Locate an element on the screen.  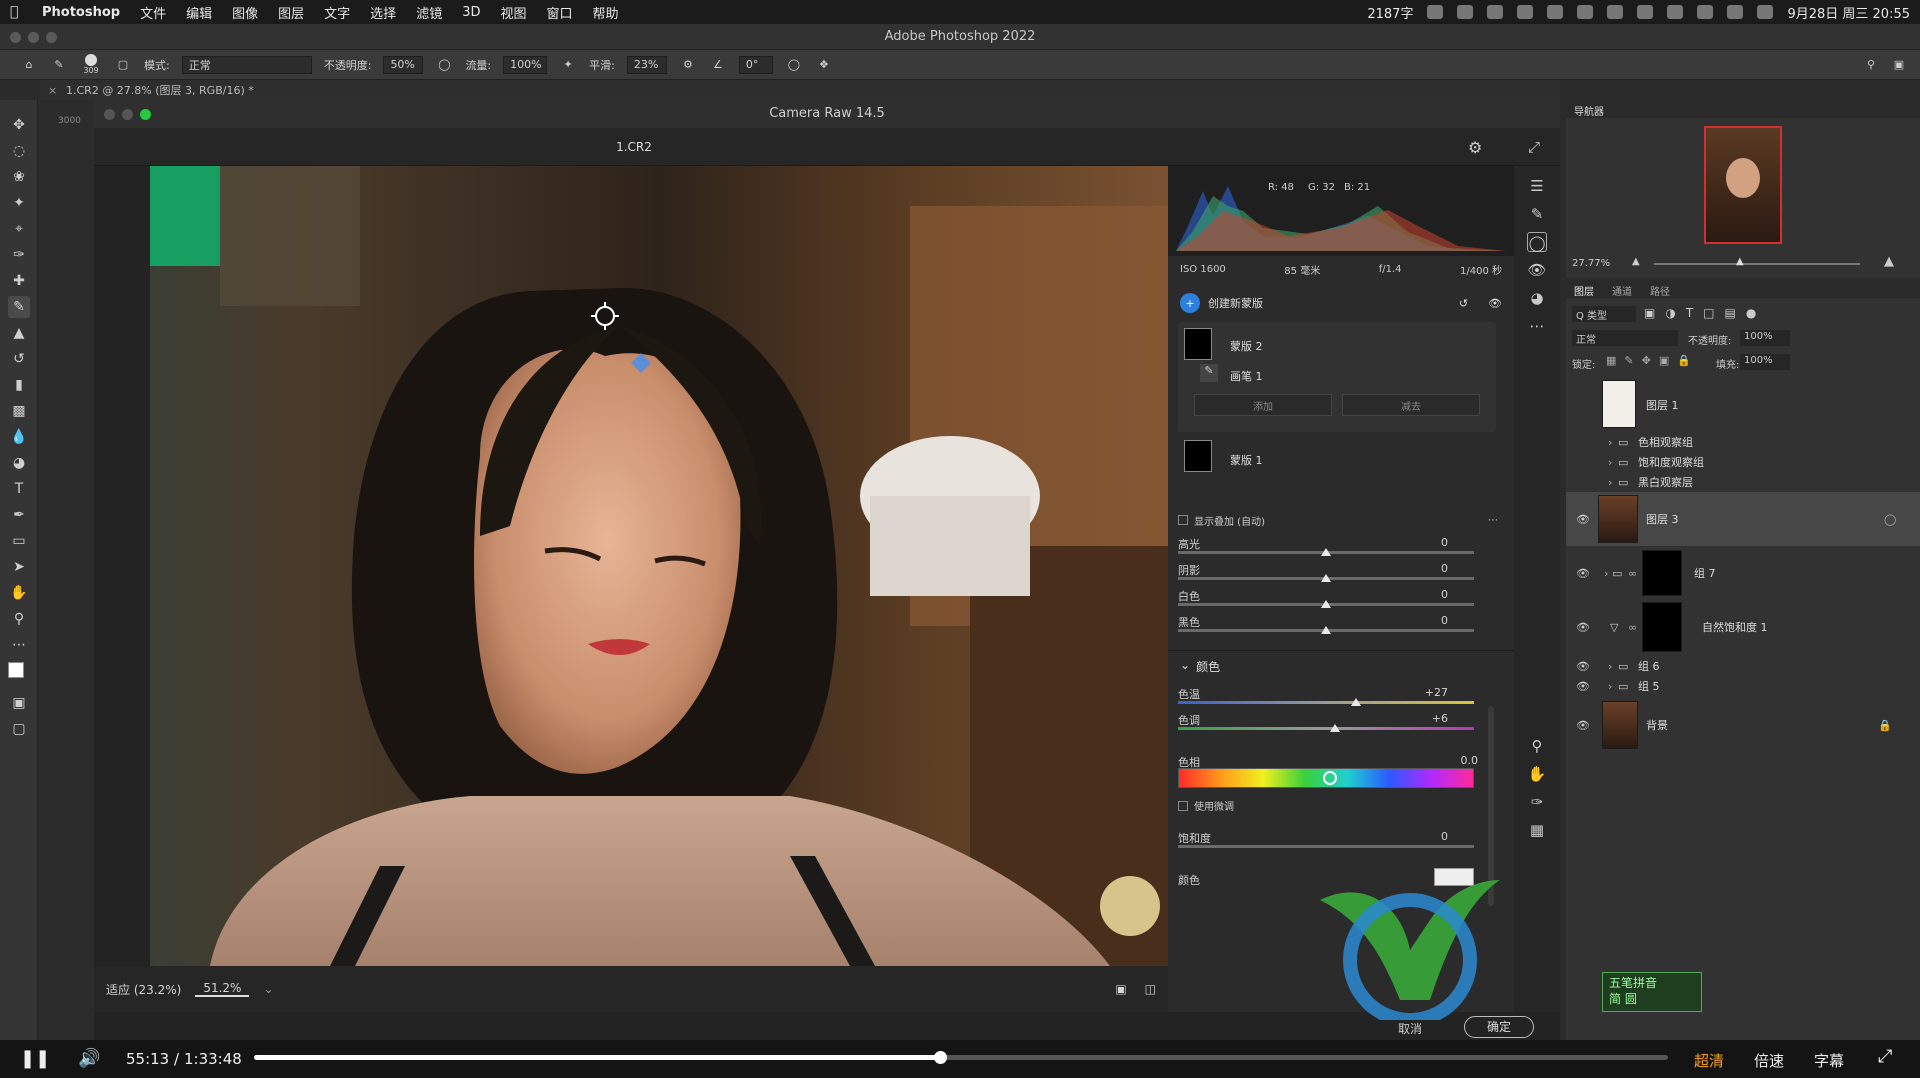
tint-value: +6 is located at coordinates (1428, 718).